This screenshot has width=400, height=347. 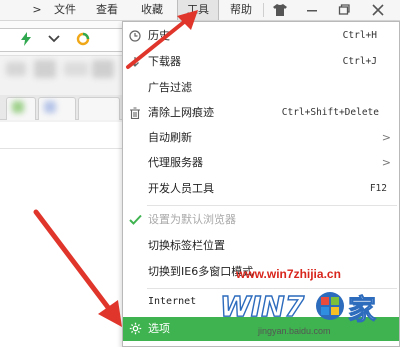 I want to click on tab-bar, so click(x=61, y=107).